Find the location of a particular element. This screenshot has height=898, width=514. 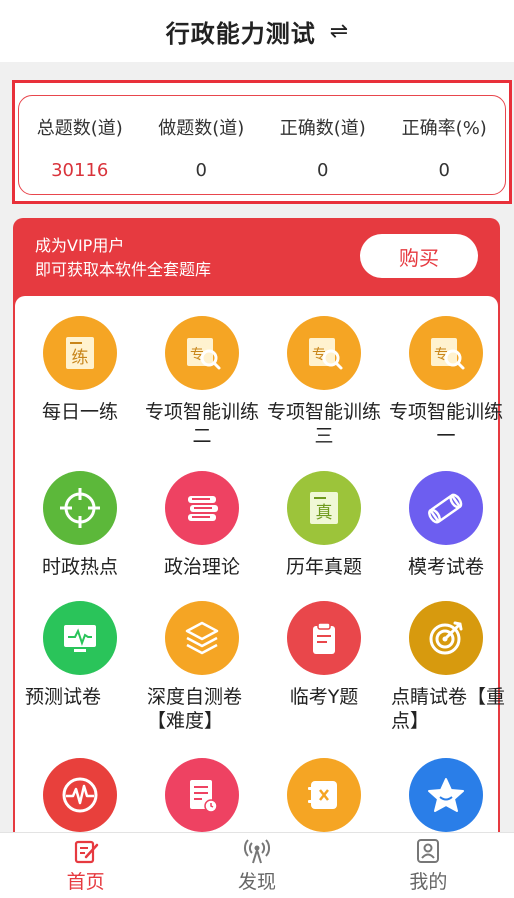

bottom-nav: 首页 发现 我的 is located at coordinates (257, 865).